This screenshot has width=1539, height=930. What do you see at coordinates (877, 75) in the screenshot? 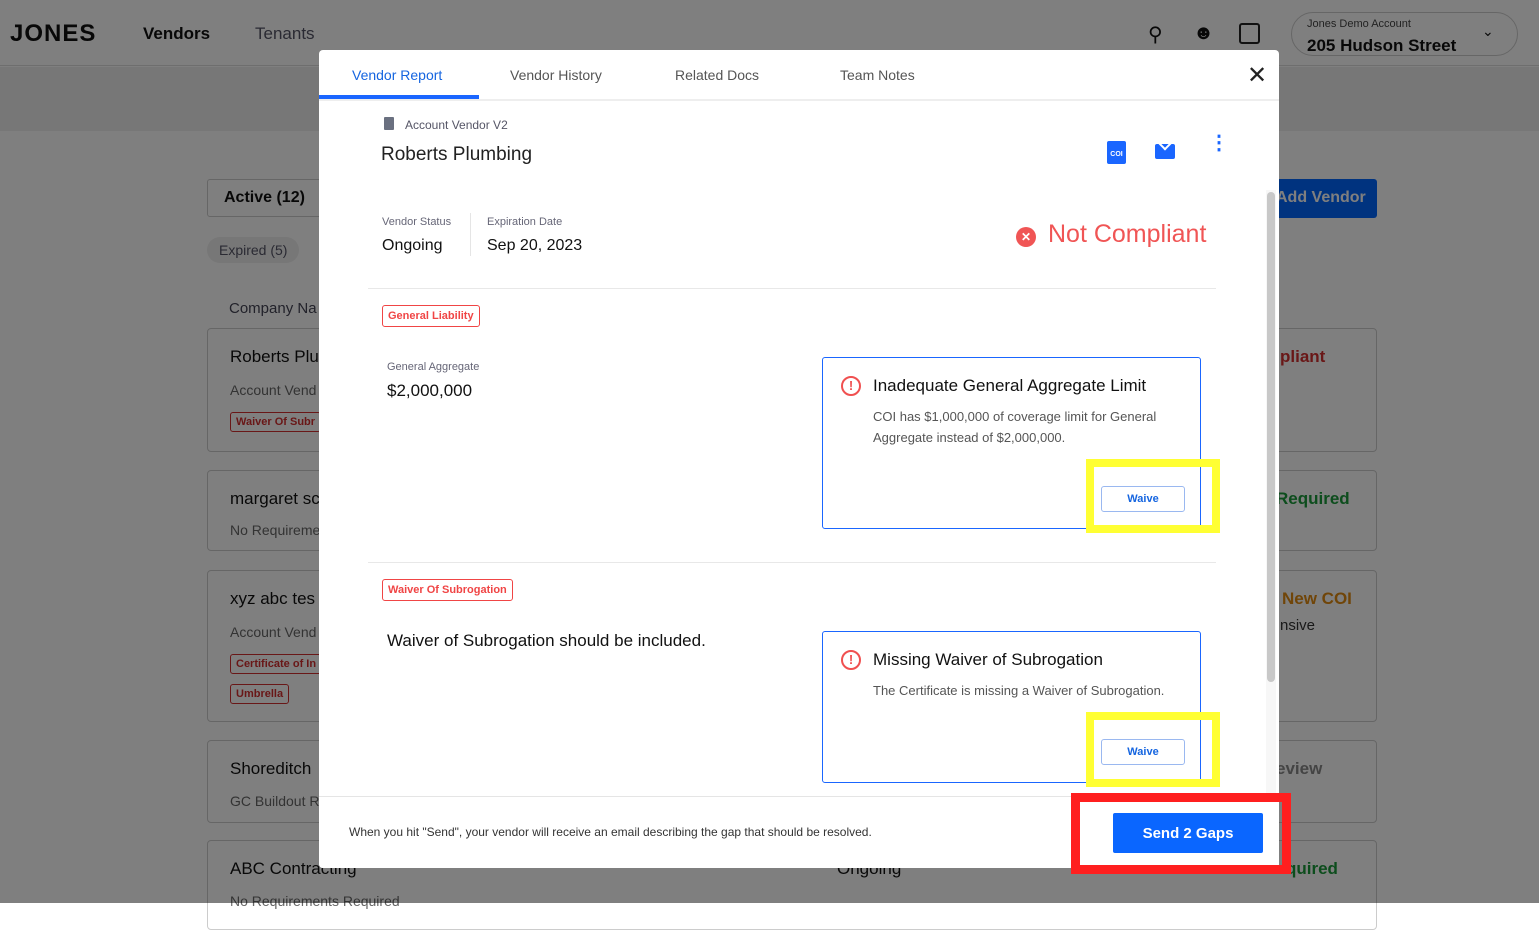
I see `tab-team-notes: Team Notes` at bounding box center [877, 75].